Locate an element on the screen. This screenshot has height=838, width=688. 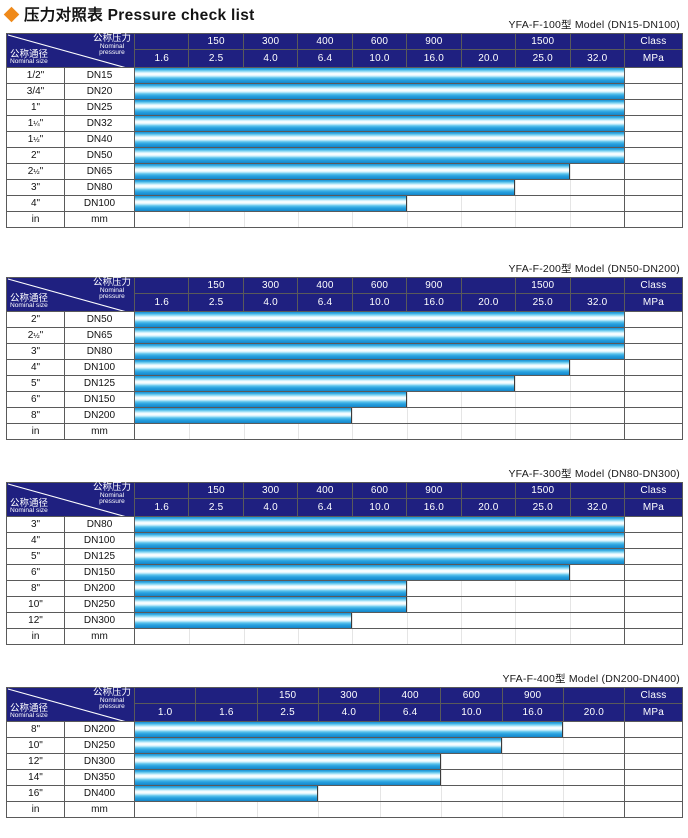
class-rating-header-5: 900 is located at coordinates (434, 285).